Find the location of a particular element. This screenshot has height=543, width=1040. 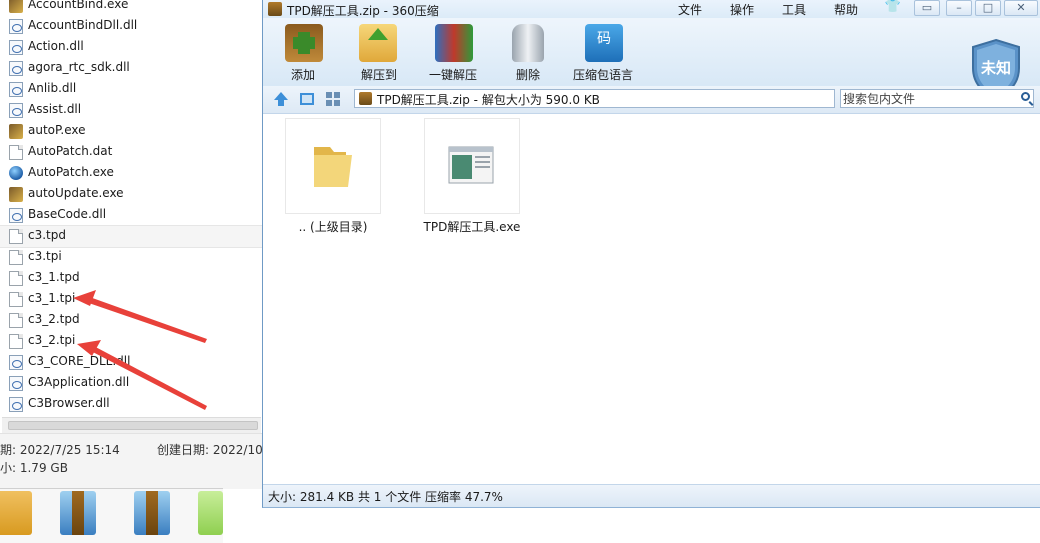

file-name: AccountBind.exe is located at coordinates (78, 5).